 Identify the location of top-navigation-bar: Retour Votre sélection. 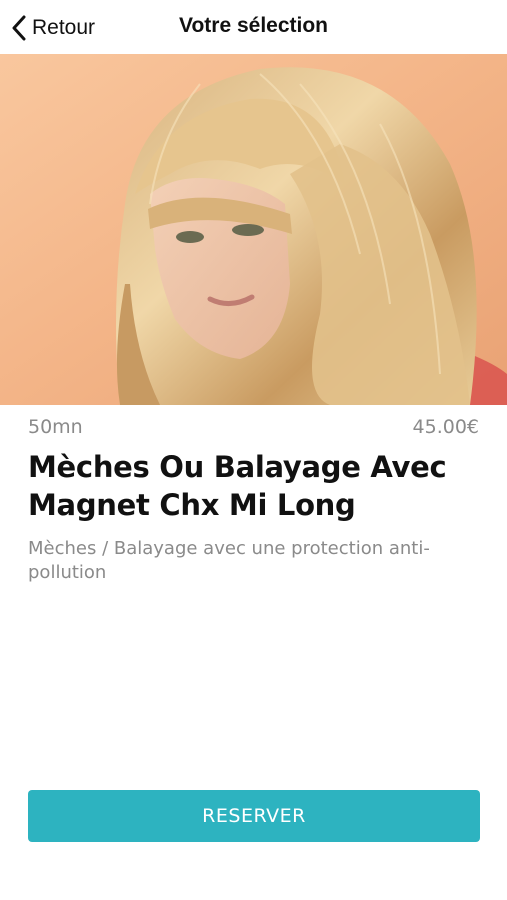
(253, 27).